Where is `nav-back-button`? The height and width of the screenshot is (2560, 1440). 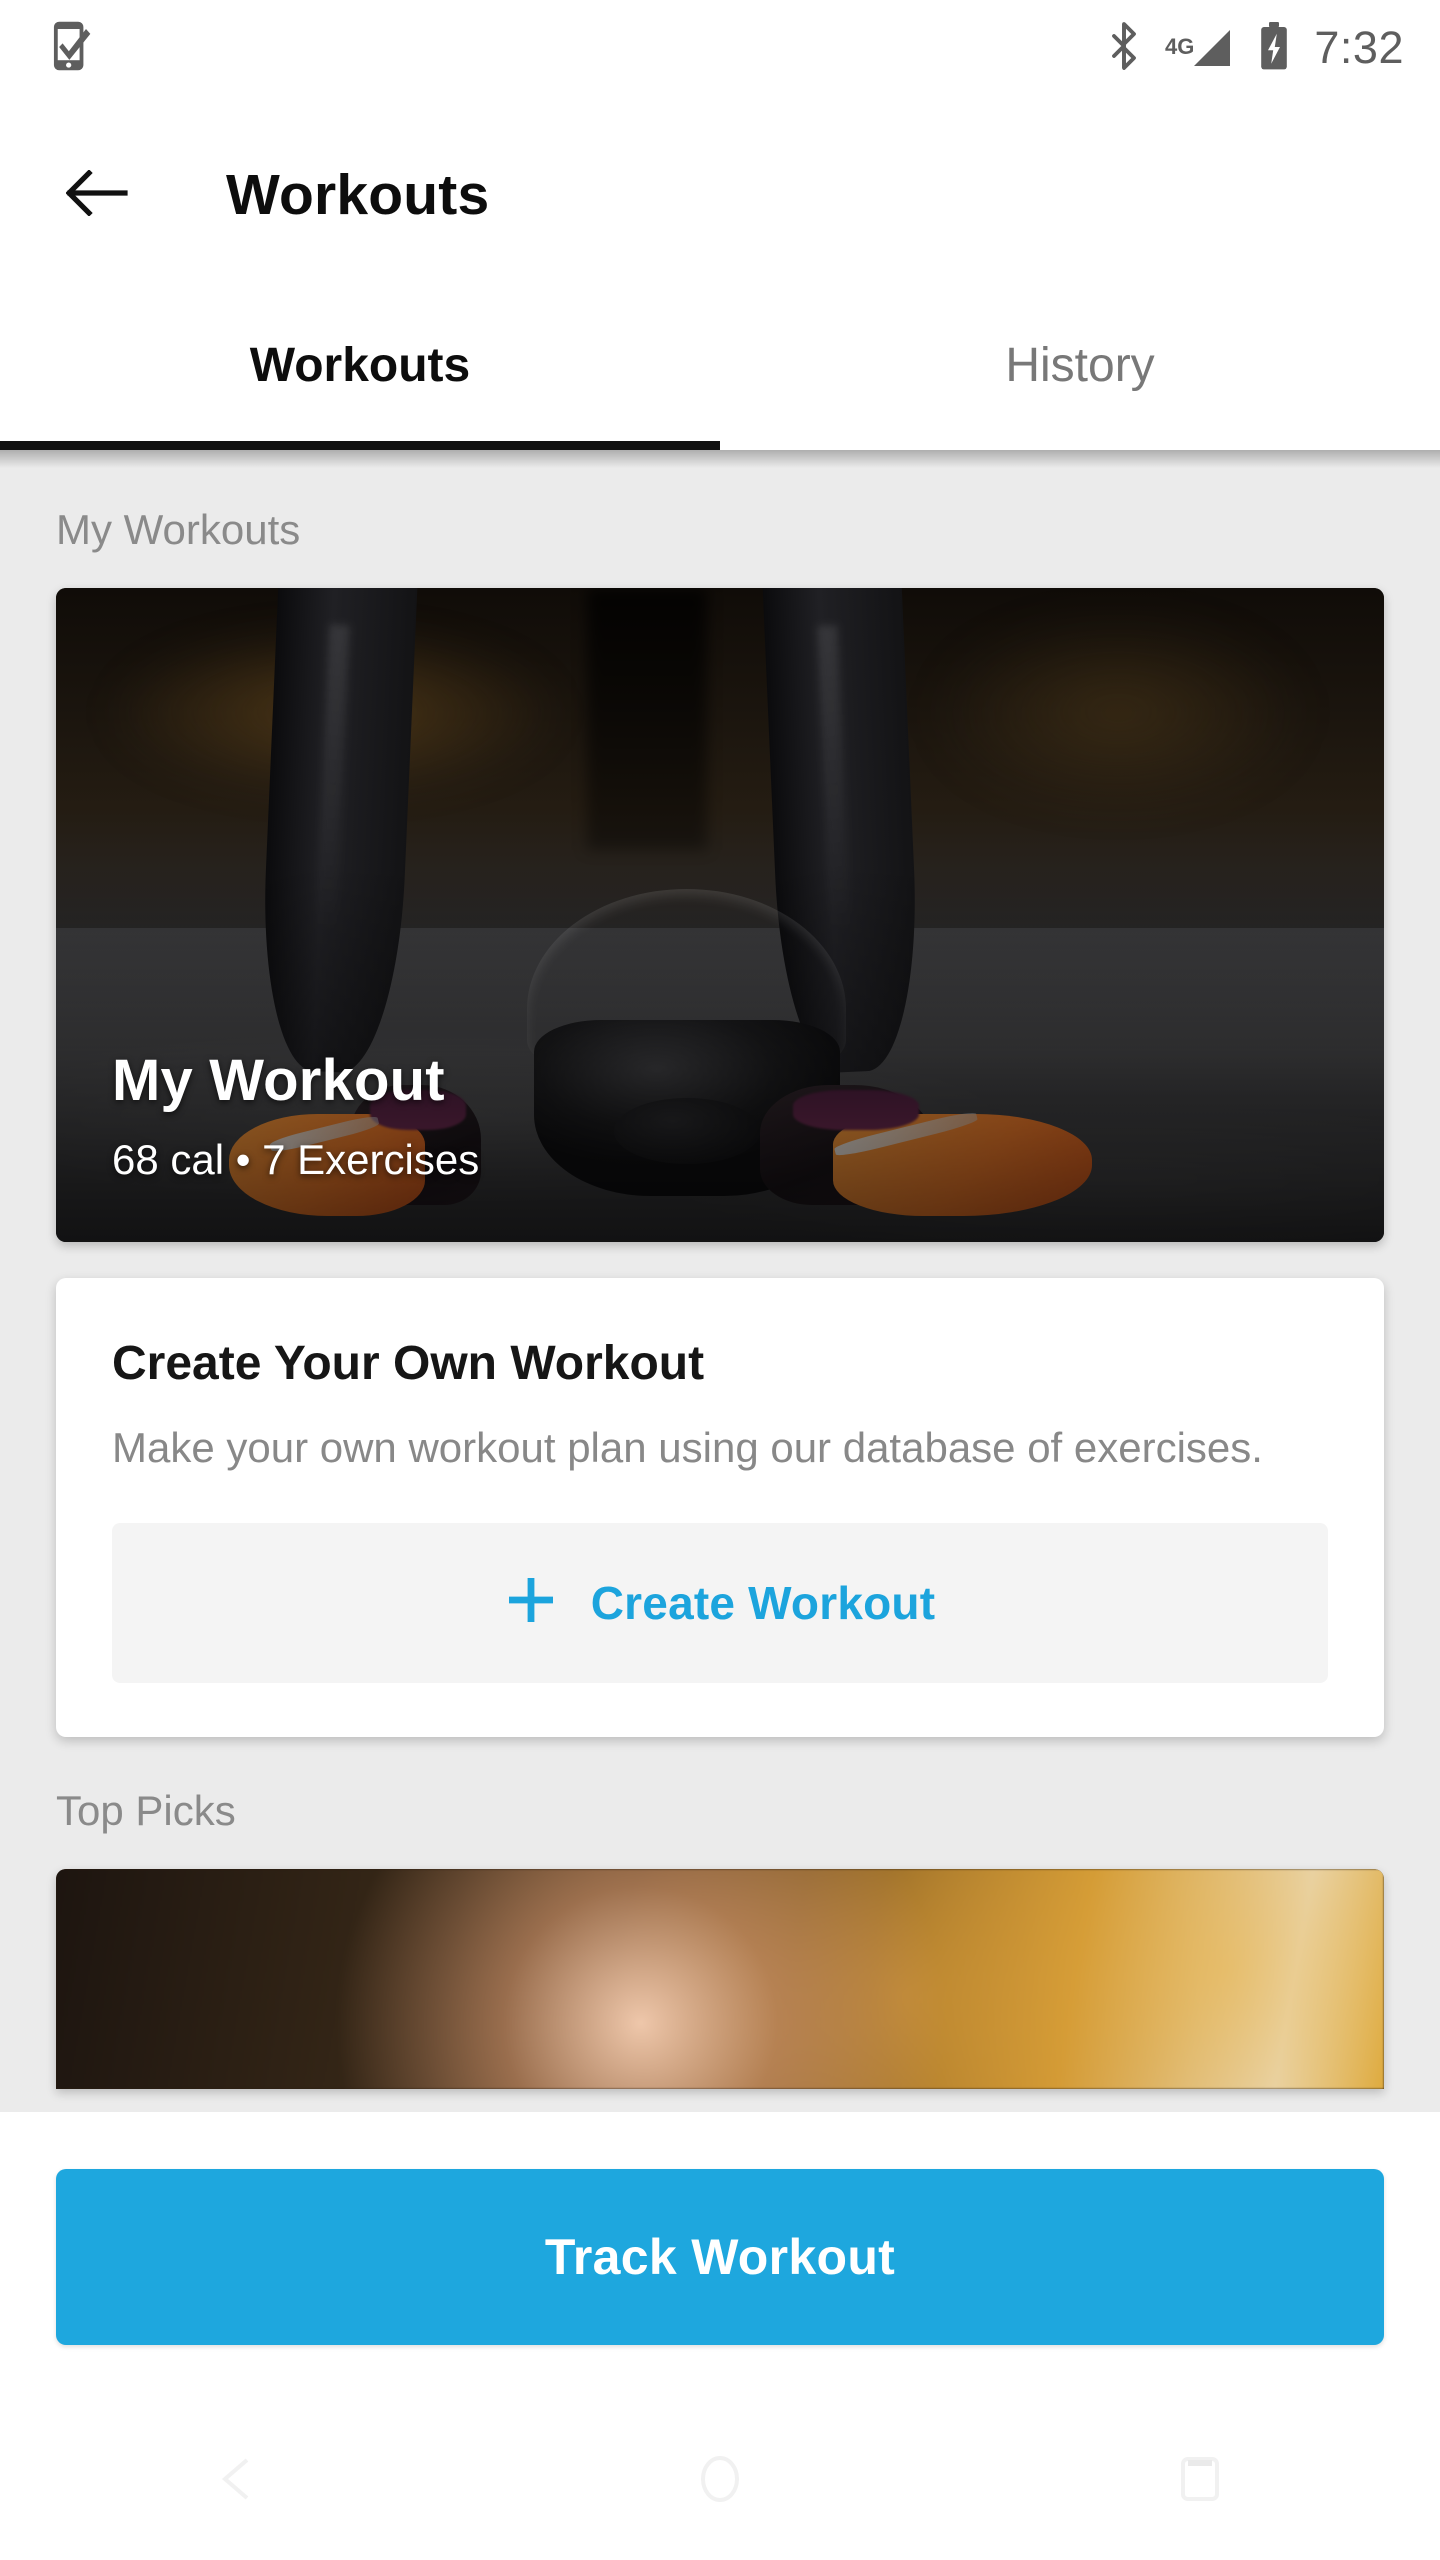
nav-back-button is located at coordinates (240, 2481).